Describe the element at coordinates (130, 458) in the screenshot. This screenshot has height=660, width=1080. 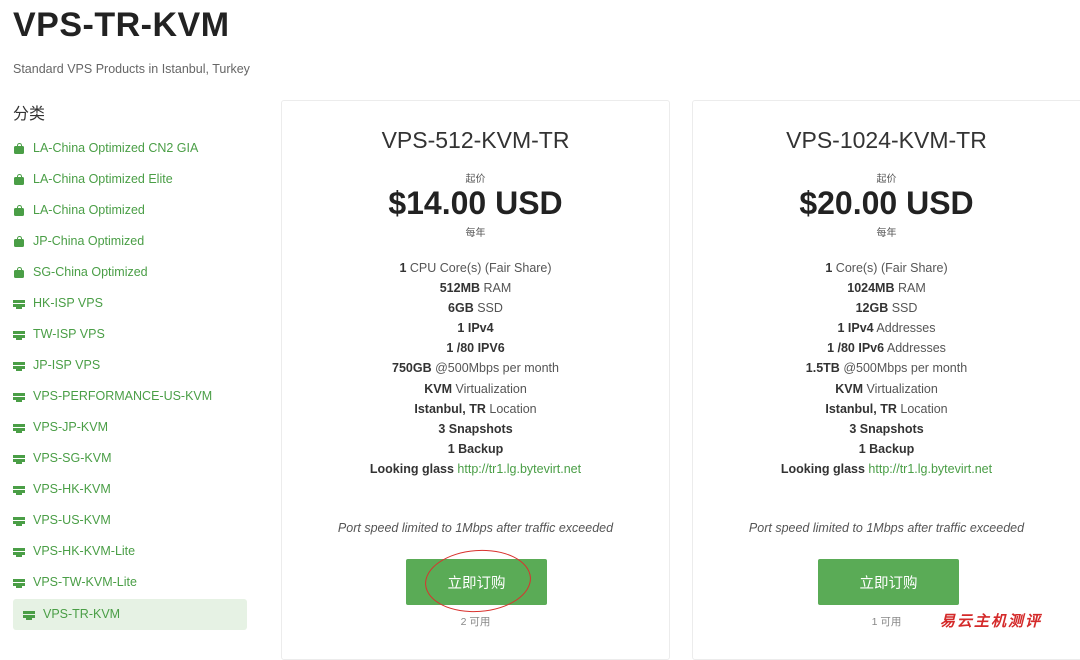
I see `sidebar-item: VPS-SG-KVM` at that location.